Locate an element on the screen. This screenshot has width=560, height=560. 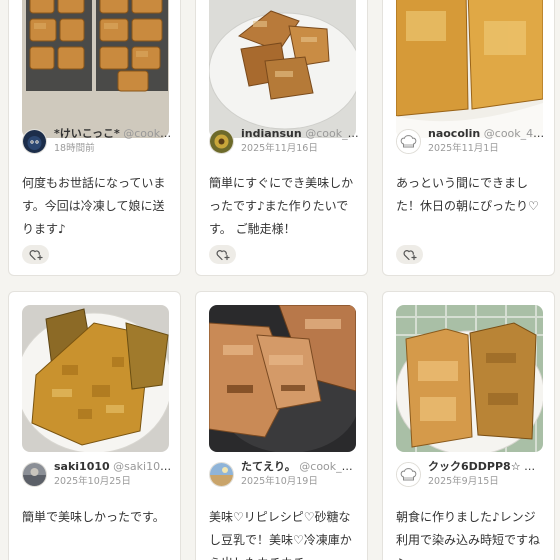
tsukurepo-comment: あっという間にできました！休日の朝にぴったり♡ is located at coordinates (467, 194).